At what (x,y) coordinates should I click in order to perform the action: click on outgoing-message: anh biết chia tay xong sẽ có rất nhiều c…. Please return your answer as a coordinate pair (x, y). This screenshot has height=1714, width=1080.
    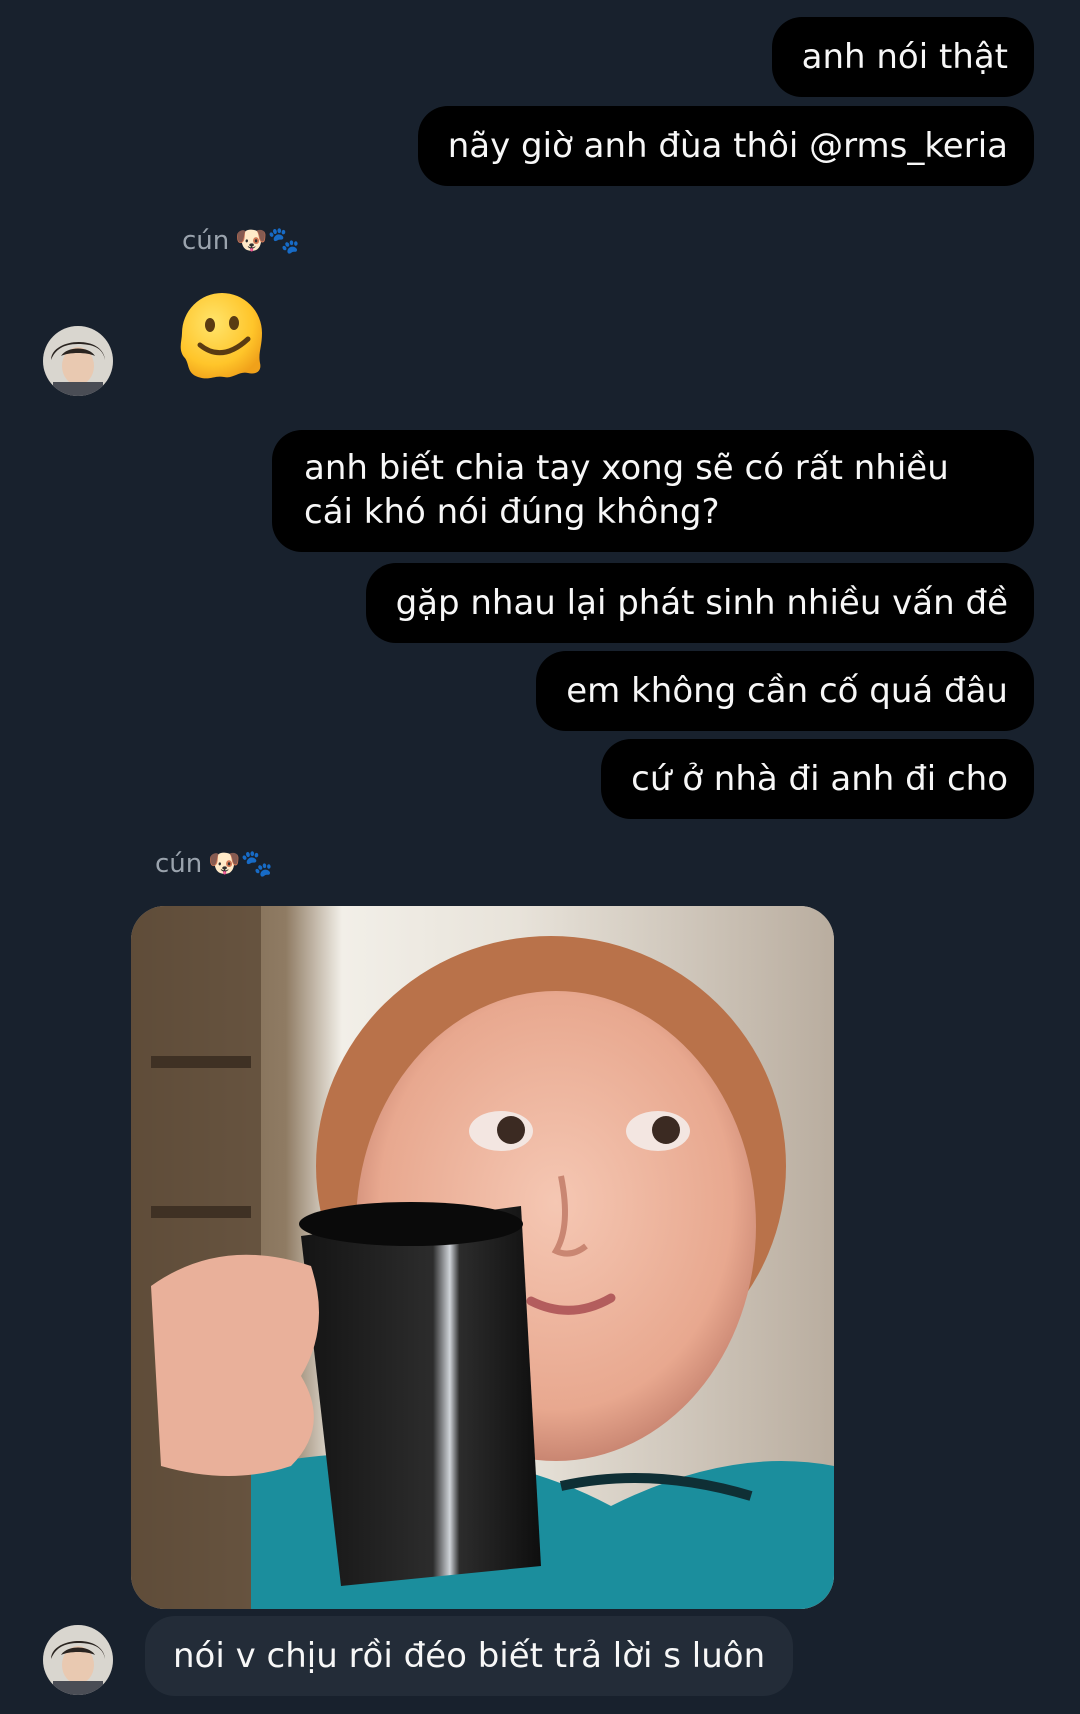
    Looking at the image, I should click on (653, 491).